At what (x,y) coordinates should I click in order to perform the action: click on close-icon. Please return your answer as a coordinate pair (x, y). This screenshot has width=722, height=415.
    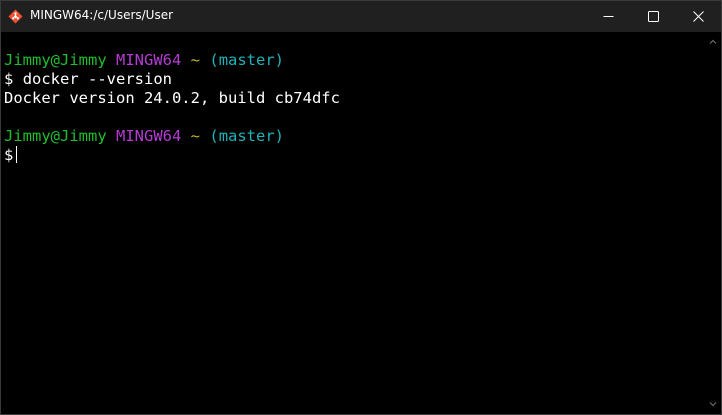
    Looking at the image, I should click on (698, 16).